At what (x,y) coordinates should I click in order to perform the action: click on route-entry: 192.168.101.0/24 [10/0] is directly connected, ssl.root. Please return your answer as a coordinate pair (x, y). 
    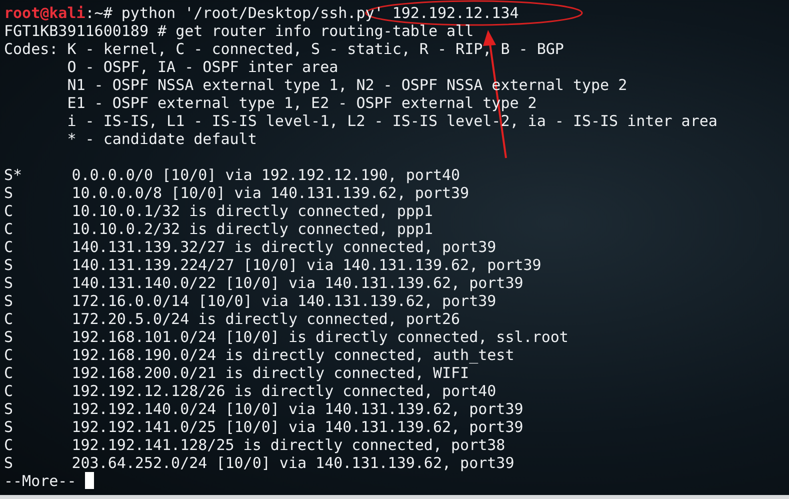
    Looking at the image, I should click on (320, 337).